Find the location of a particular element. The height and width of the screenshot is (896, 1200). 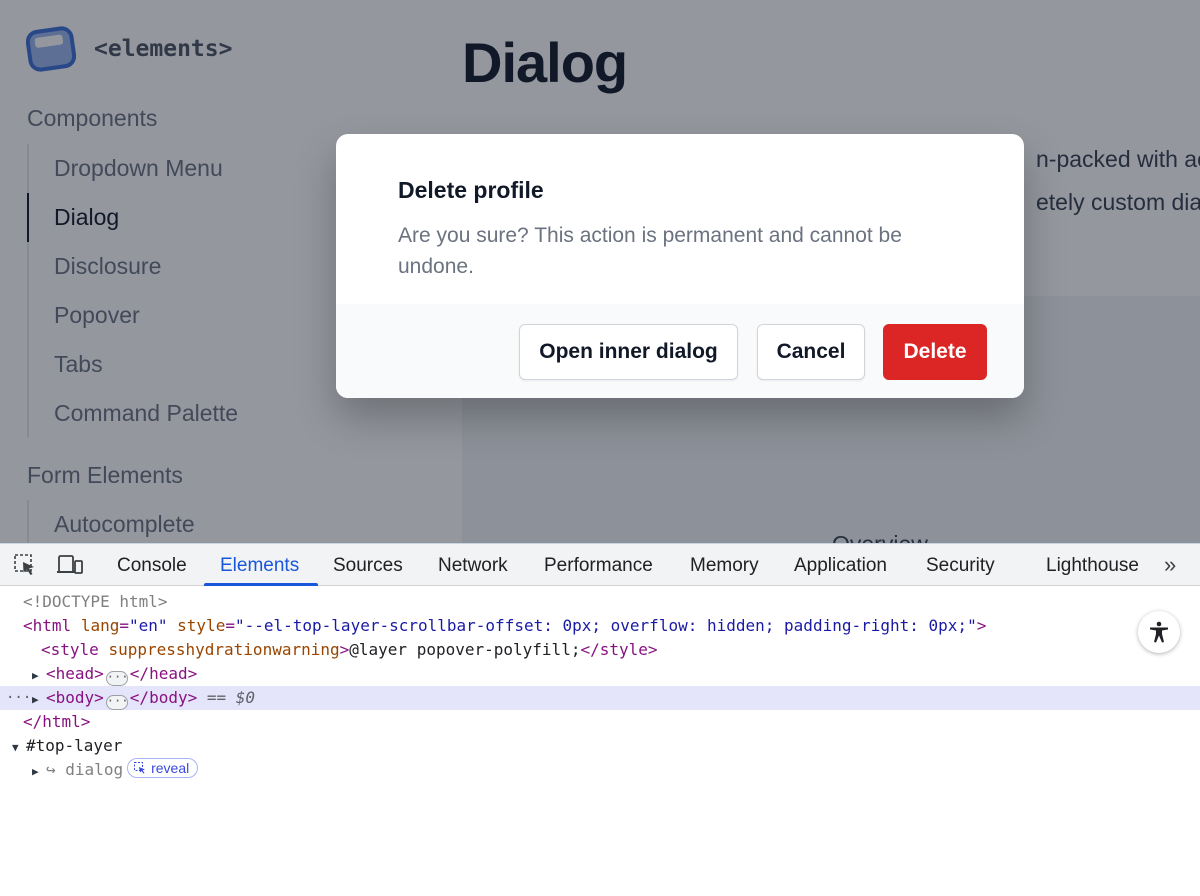

dom-node-body-selected: ··· ▶ <body> ···</body> == $0 is located at coordinates (600, 698).